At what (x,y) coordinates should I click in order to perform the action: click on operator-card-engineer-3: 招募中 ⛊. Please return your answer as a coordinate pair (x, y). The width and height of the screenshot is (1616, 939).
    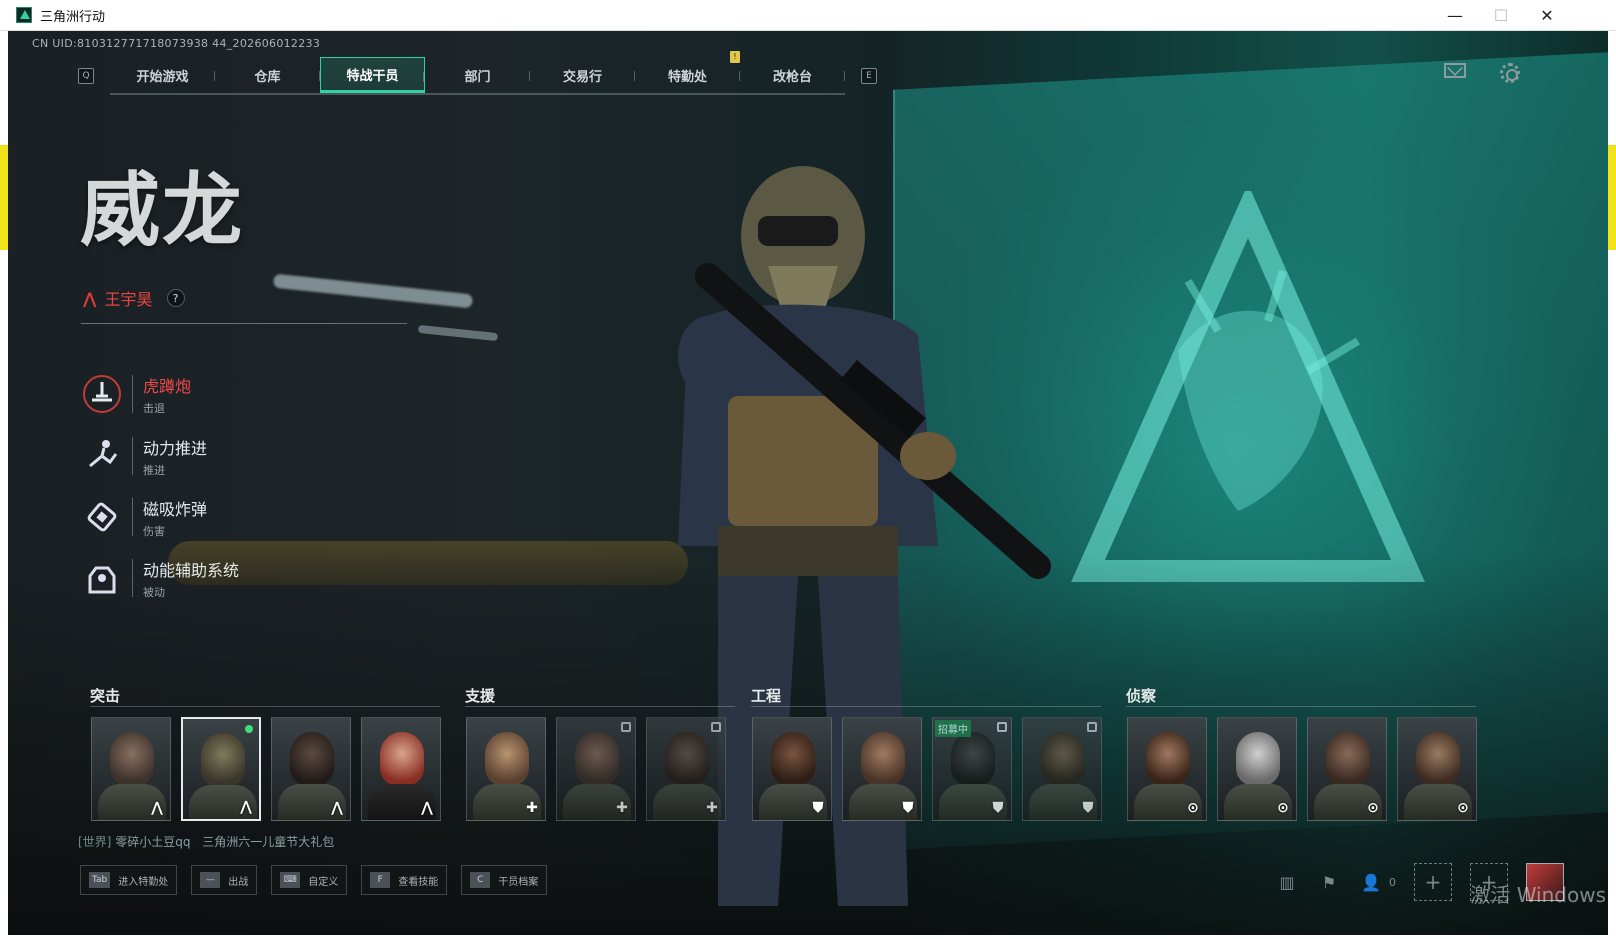
    Looking at the image, I should click on (972, 769).